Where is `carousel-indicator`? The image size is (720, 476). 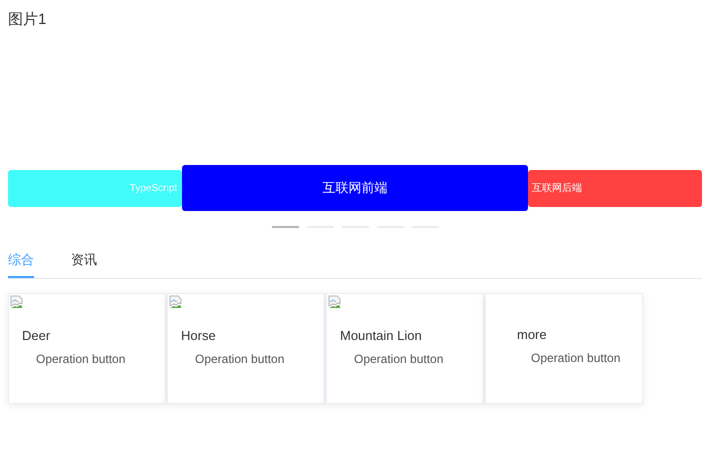
carousel-indicator is located at coordinates (285, 227).